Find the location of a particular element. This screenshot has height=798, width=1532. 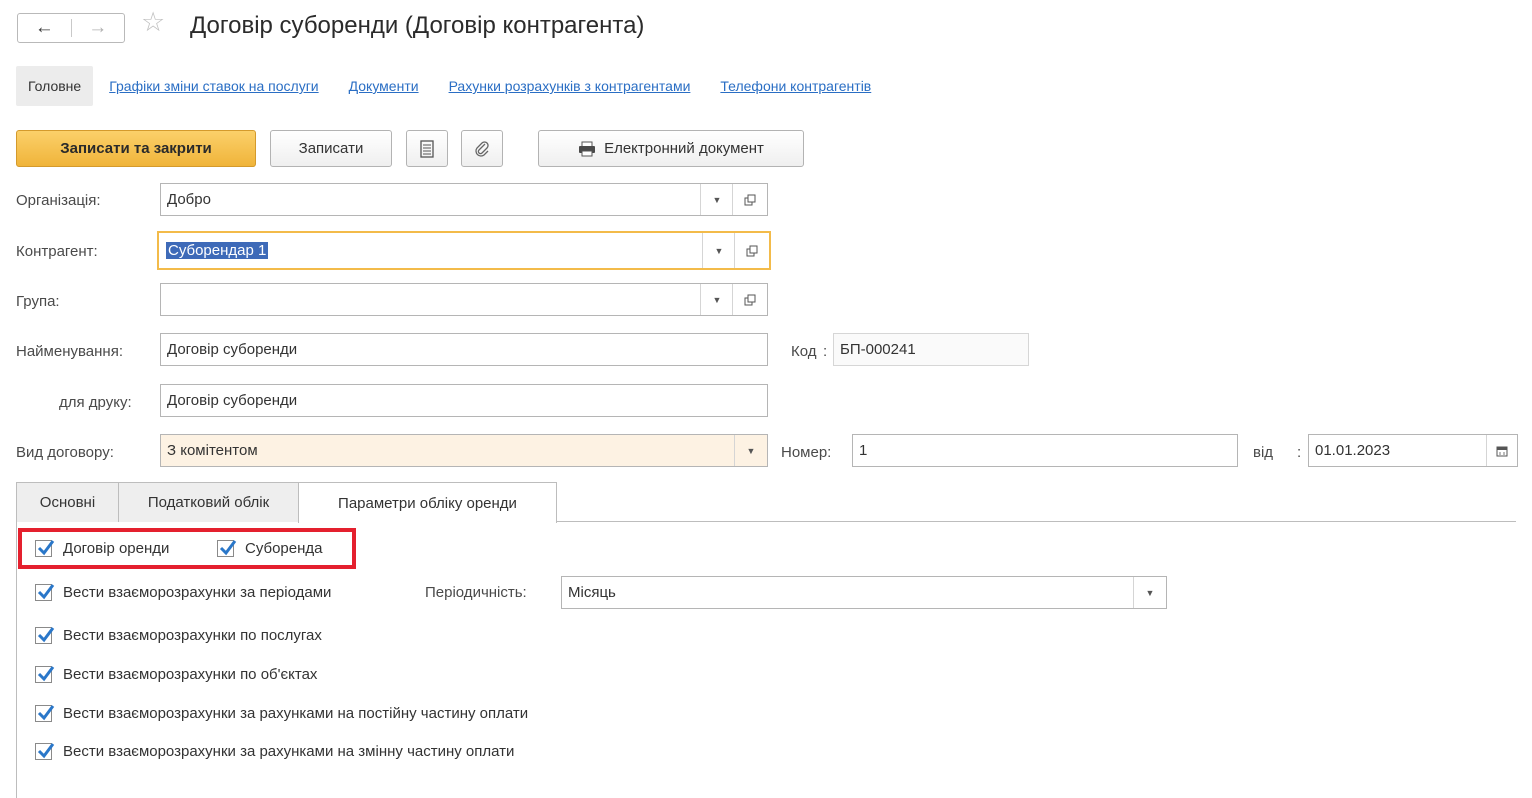

report-icon is located at coordinates (427, 148).